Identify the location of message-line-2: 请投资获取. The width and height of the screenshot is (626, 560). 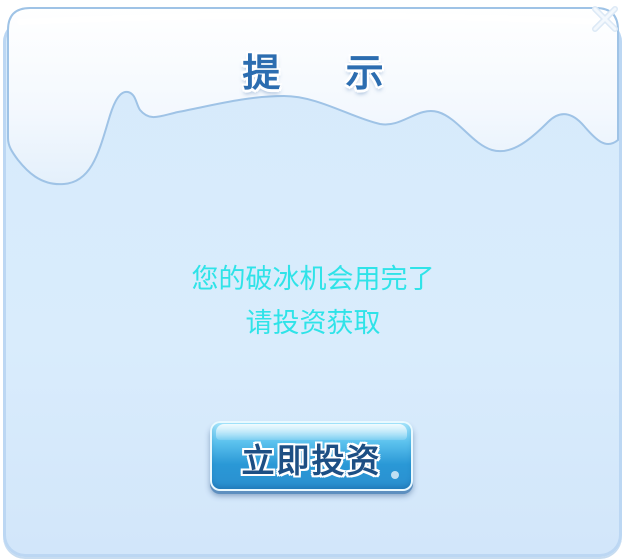
(313, 323).